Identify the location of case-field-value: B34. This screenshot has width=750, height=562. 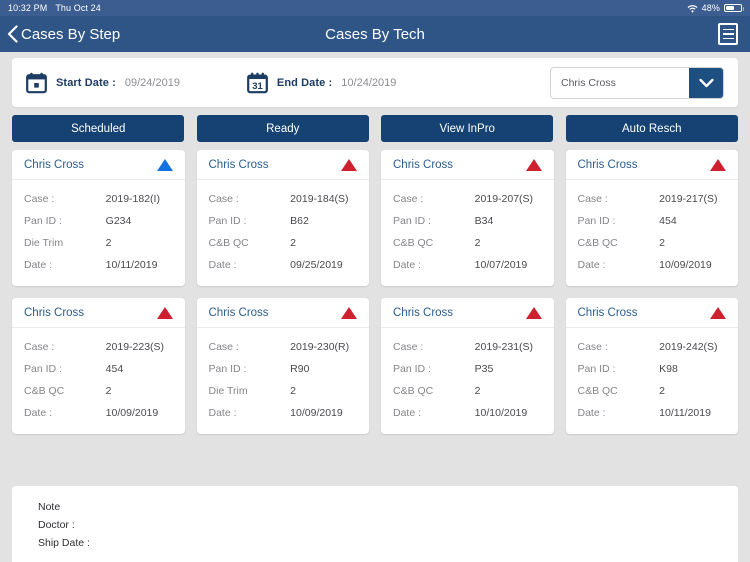
(484, 221).